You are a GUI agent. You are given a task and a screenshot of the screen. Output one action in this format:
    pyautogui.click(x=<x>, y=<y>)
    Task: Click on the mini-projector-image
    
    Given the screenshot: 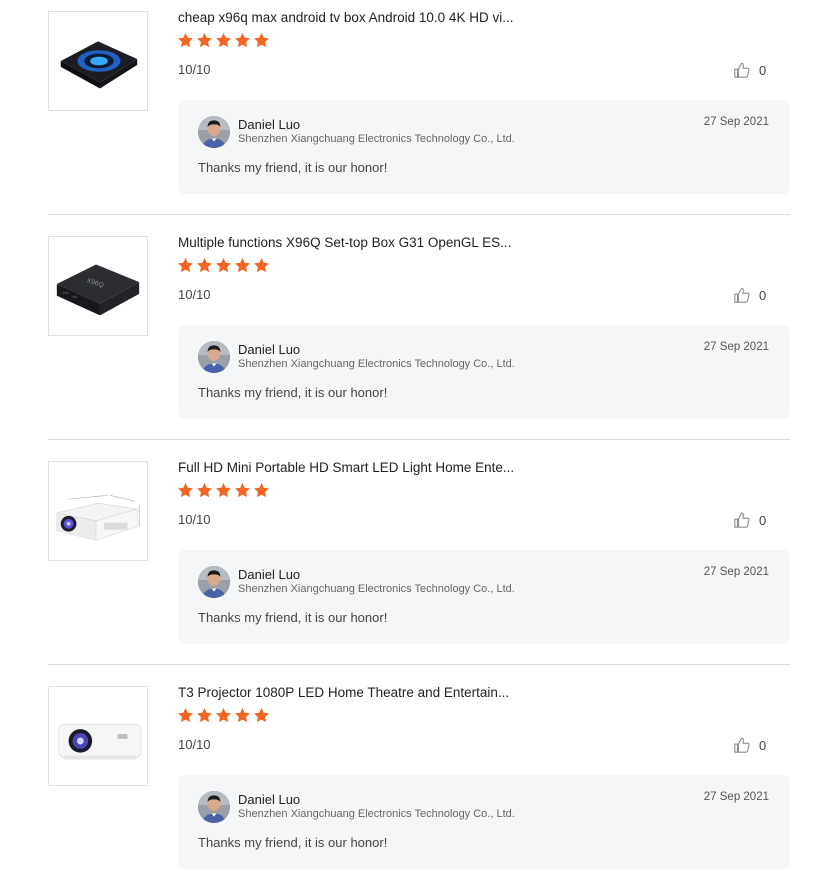 What is the action you would take?
    pyautogui.click(x=98, y=511)
    